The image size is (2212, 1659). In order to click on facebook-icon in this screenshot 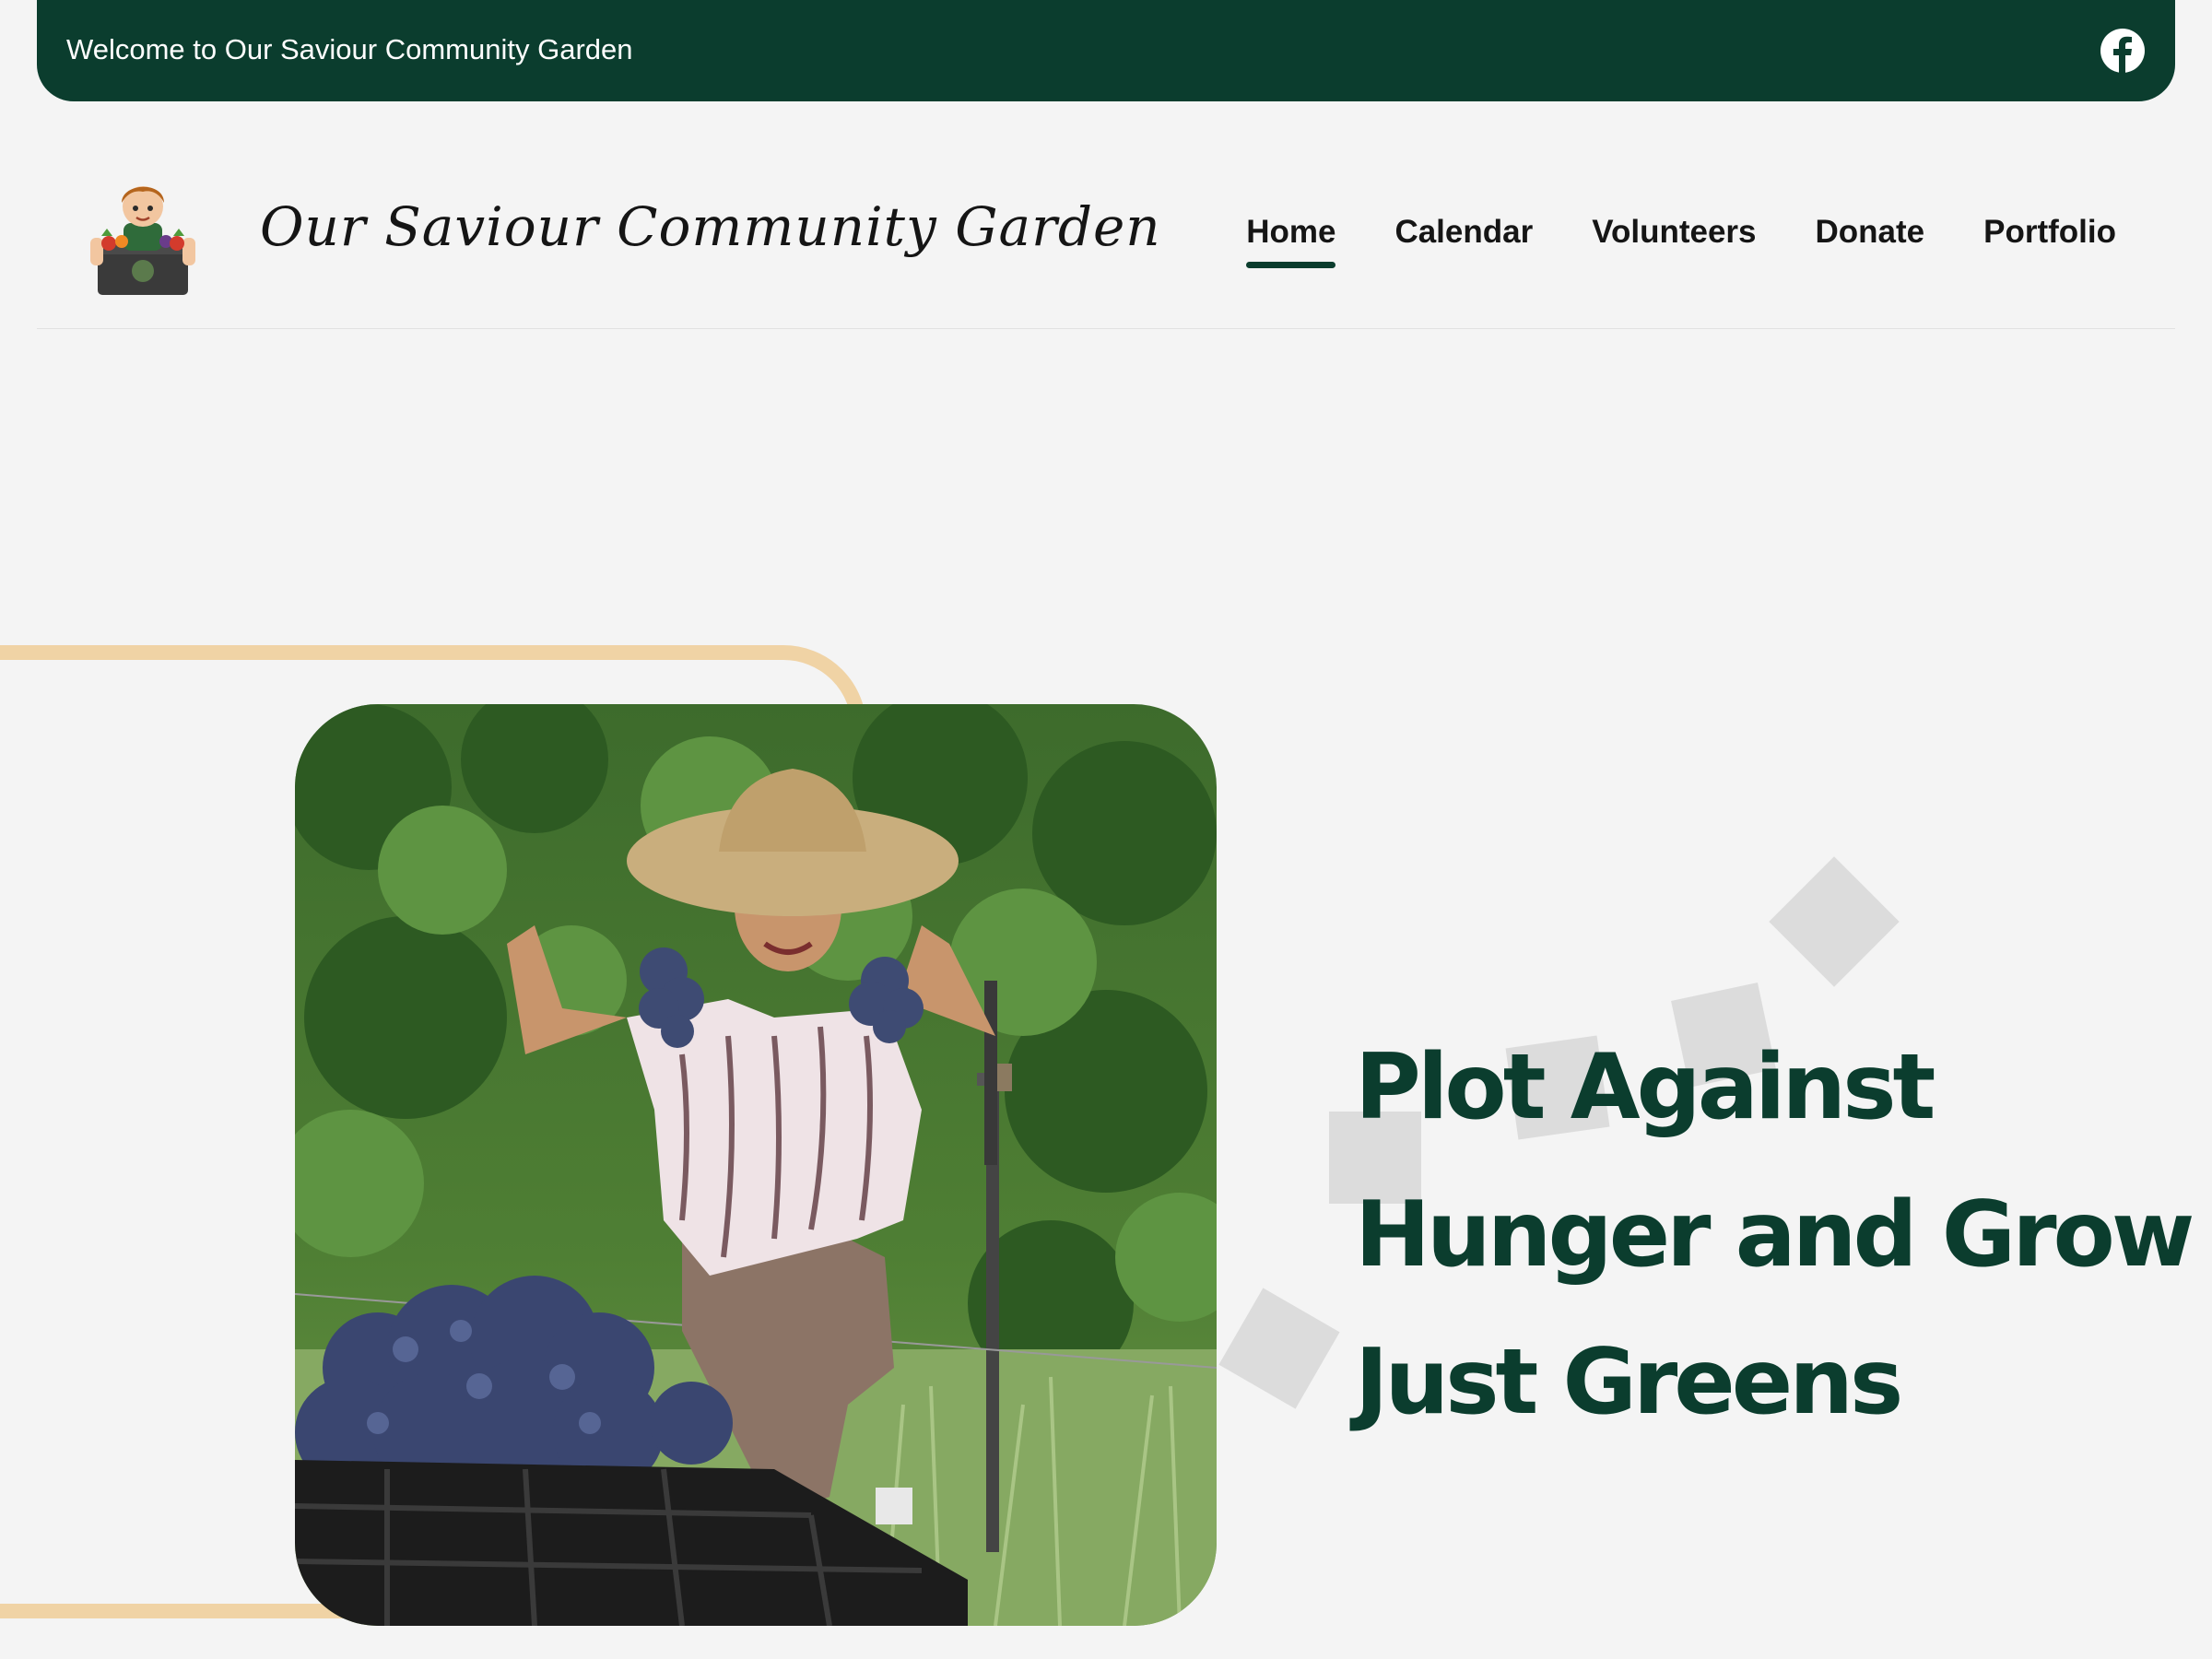, I will do `click(2123, 51)`.